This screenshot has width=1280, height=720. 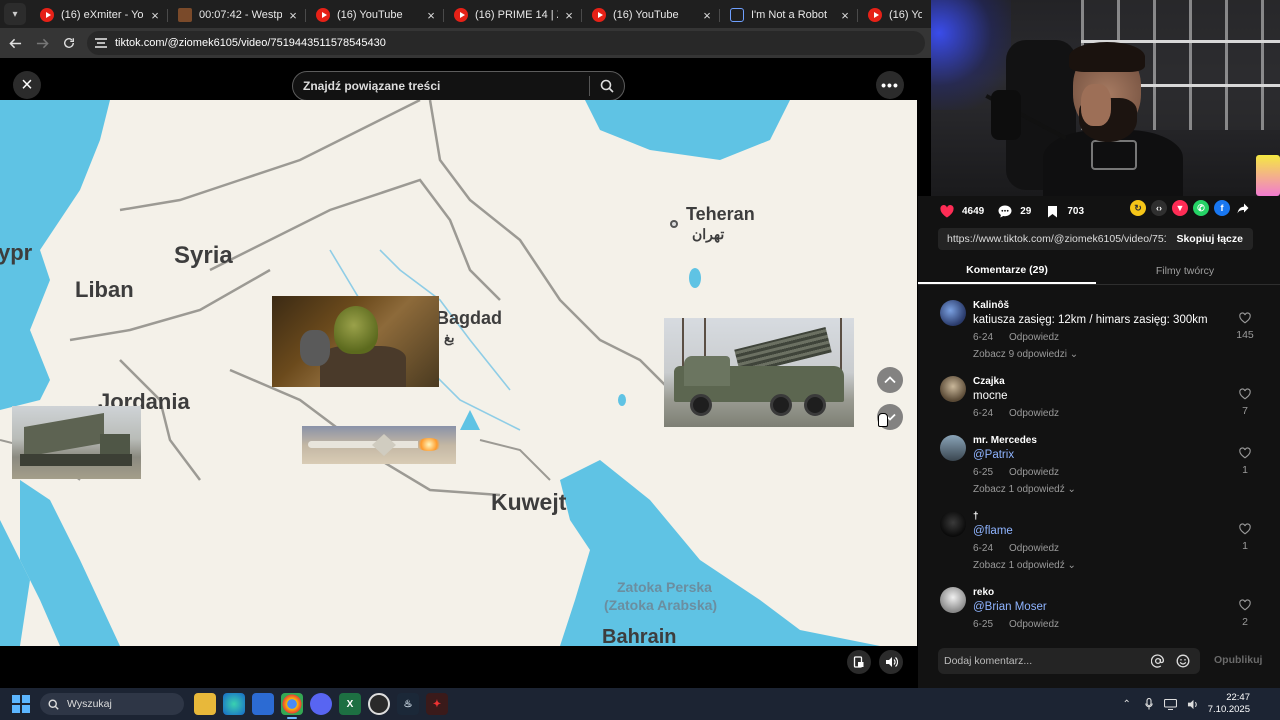 What do you see at coordinates (1243, 208) in the screenshot?
I see `share-arrow-icon` at bounding box center [1243, 208].